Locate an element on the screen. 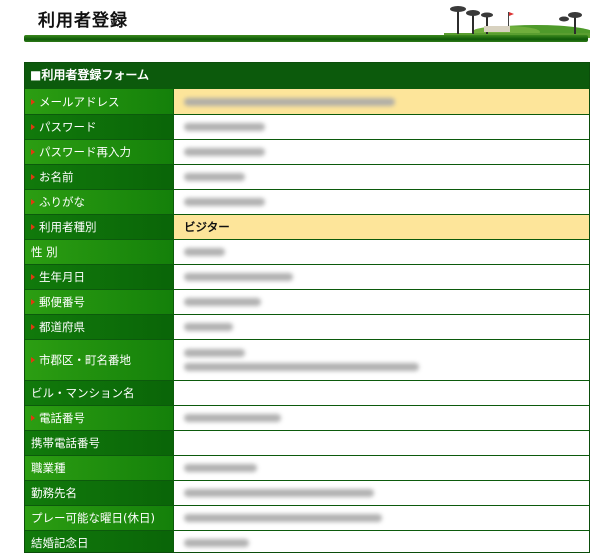  field-value: ビジター is located at coordinates (381, 227).